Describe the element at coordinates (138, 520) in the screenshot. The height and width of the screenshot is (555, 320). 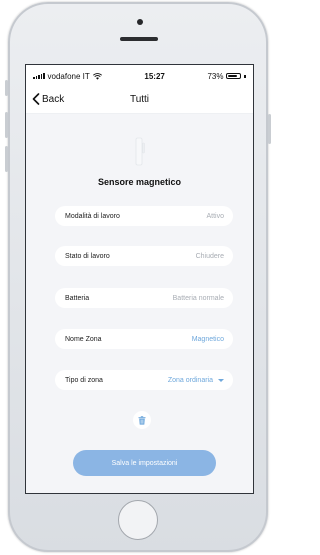
I see `home-button` at that location.